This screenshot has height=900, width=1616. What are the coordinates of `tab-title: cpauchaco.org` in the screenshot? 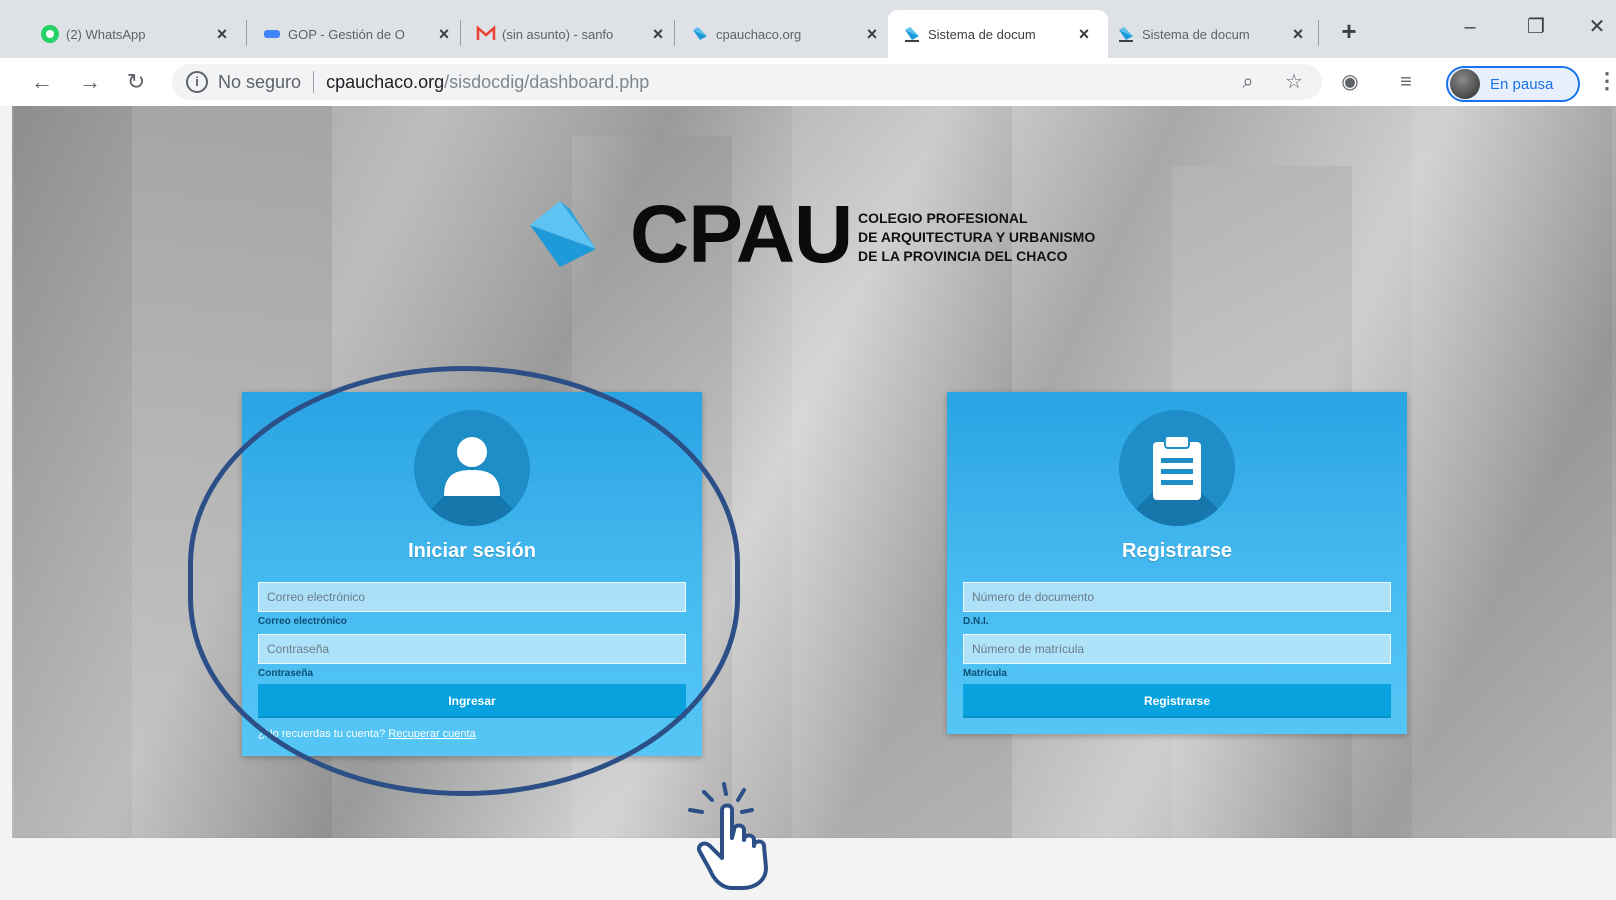 It's located at (759, 34).